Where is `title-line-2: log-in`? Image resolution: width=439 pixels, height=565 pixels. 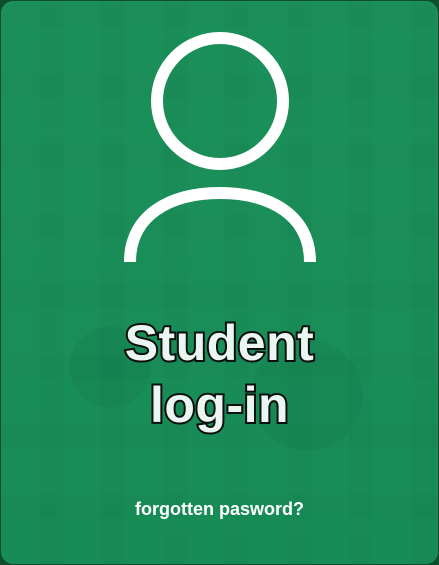
title-line-2: log-in is located at coordinates (219, 405).